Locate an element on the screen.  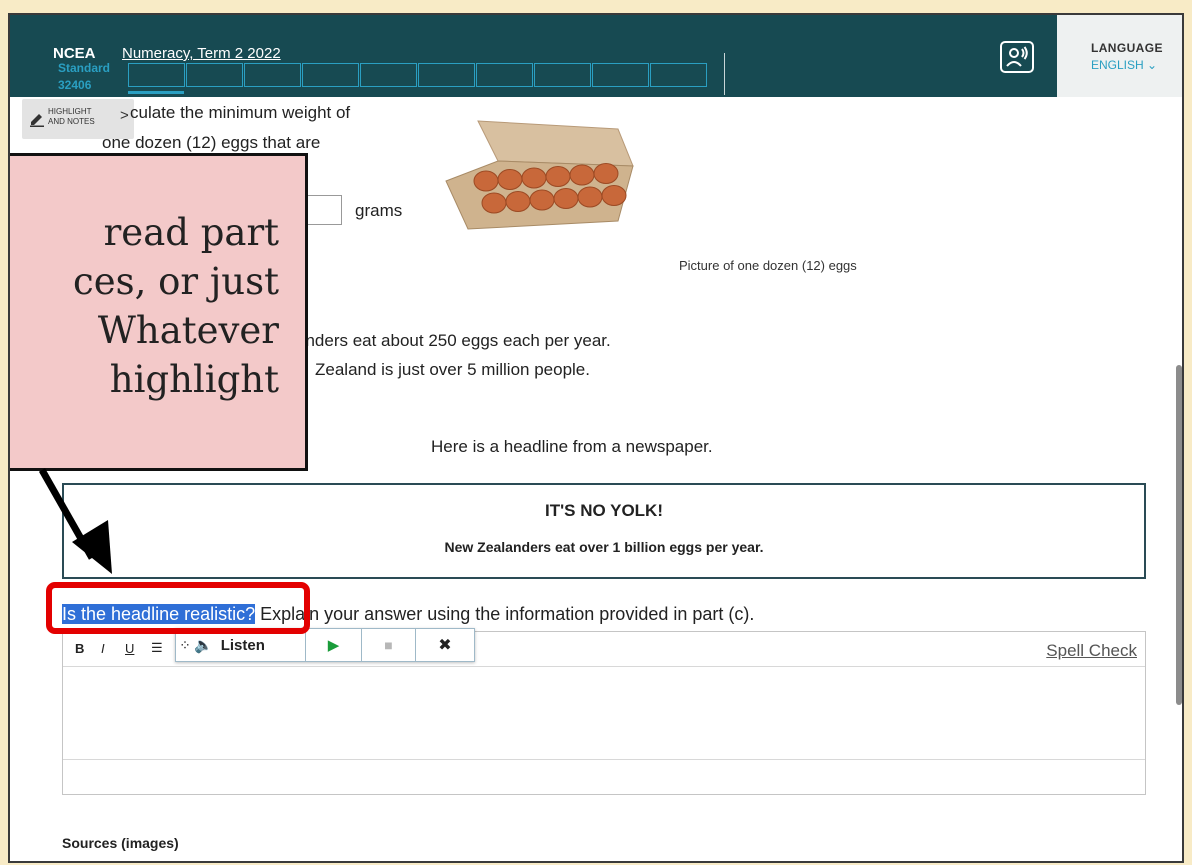
standard-number: 32406 is located at coordinates (75, 85).